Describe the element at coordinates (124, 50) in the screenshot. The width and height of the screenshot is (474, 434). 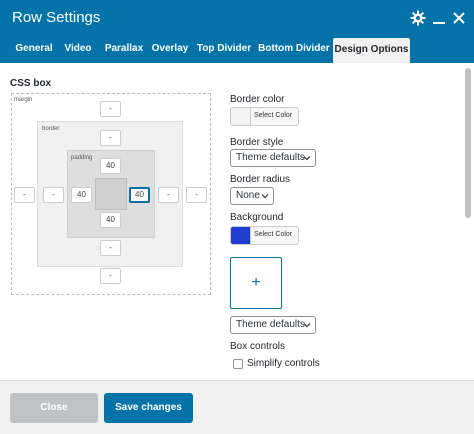
I see `tab-parallax: Parallax` at that location.